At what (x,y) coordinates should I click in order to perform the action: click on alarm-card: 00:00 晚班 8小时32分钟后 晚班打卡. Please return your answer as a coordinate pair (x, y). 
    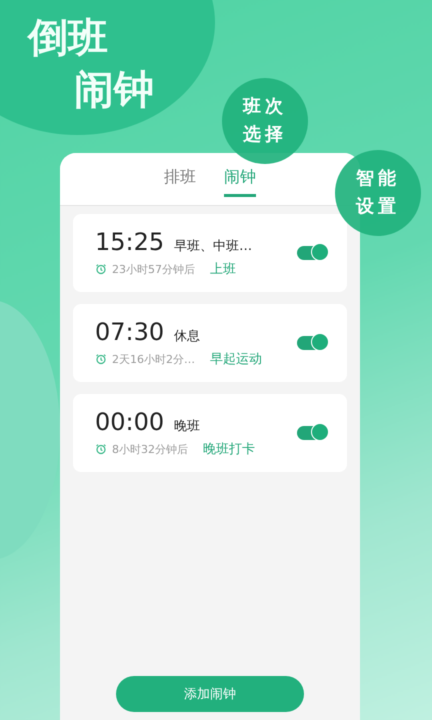
    Looking at the image, I should click on (210, 433).